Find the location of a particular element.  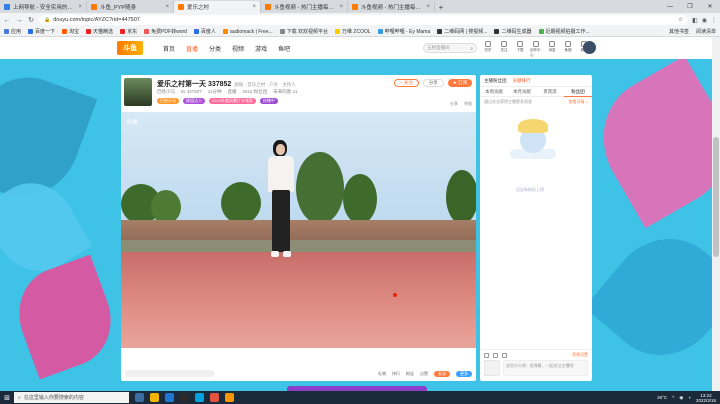

browser-tab: 上网导航 - 安全实用的网址导航× is located at coordinates (43, 7).